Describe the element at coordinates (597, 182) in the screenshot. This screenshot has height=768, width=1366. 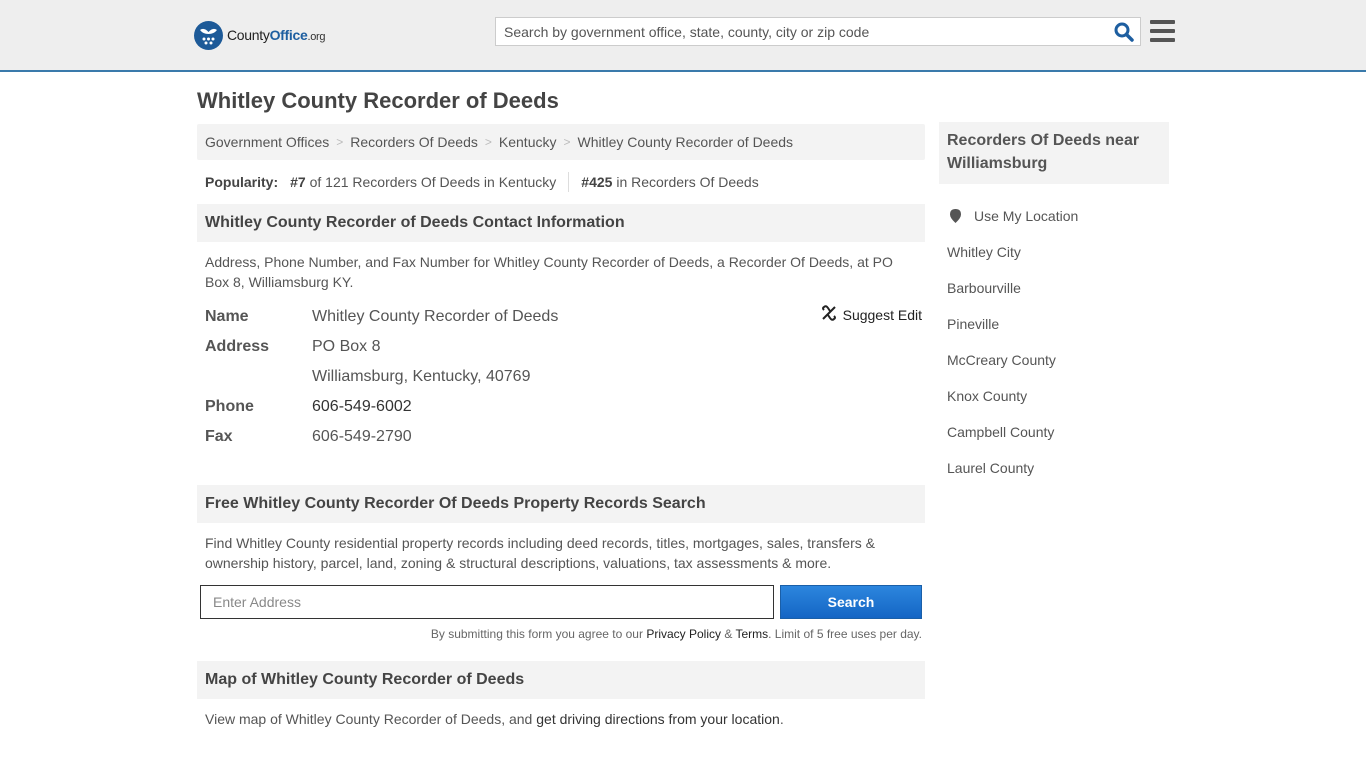
I see `national-rank: #425` at that location.